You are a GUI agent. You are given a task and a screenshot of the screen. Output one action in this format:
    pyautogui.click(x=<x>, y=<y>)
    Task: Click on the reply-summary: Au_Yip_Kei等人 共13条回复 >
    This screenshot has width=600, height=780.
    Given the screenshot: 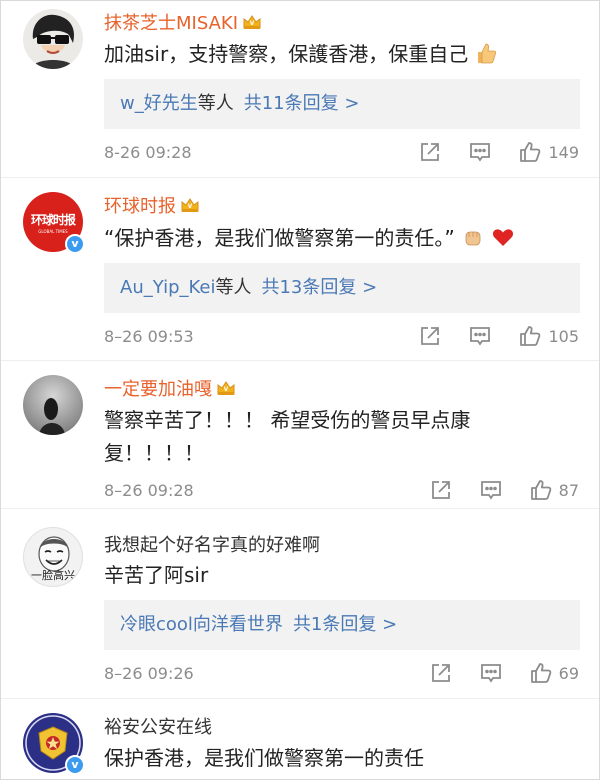 What is the action you would take?
    pyautogui.click(x=342, y=288)
    